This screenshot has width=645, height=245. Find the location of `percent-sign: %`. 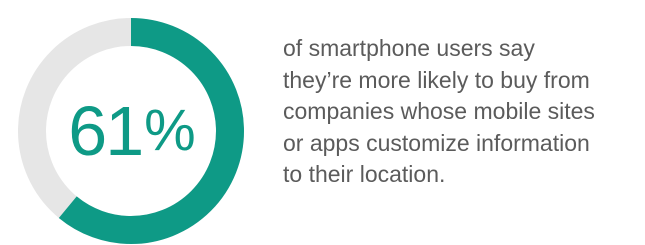

percent-sign: % is located at coordinates (170, 130).